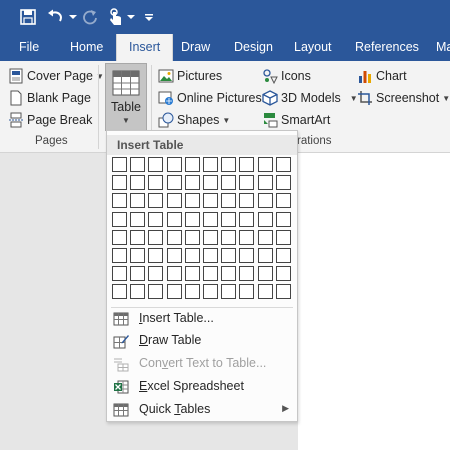 The height and width of the screenshot is (450, 450). Describe the element at coordinates (145, 47) in the screenshot. I see `tab-insert: Insert` at that location.